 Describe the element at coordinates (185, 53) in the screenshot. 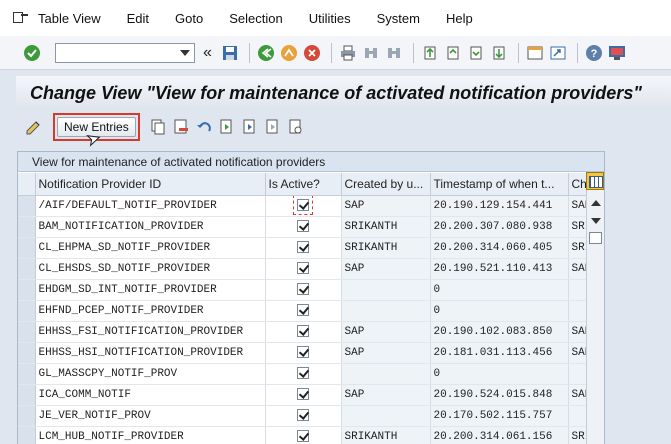

I see `chevron-down-icon` at that location.